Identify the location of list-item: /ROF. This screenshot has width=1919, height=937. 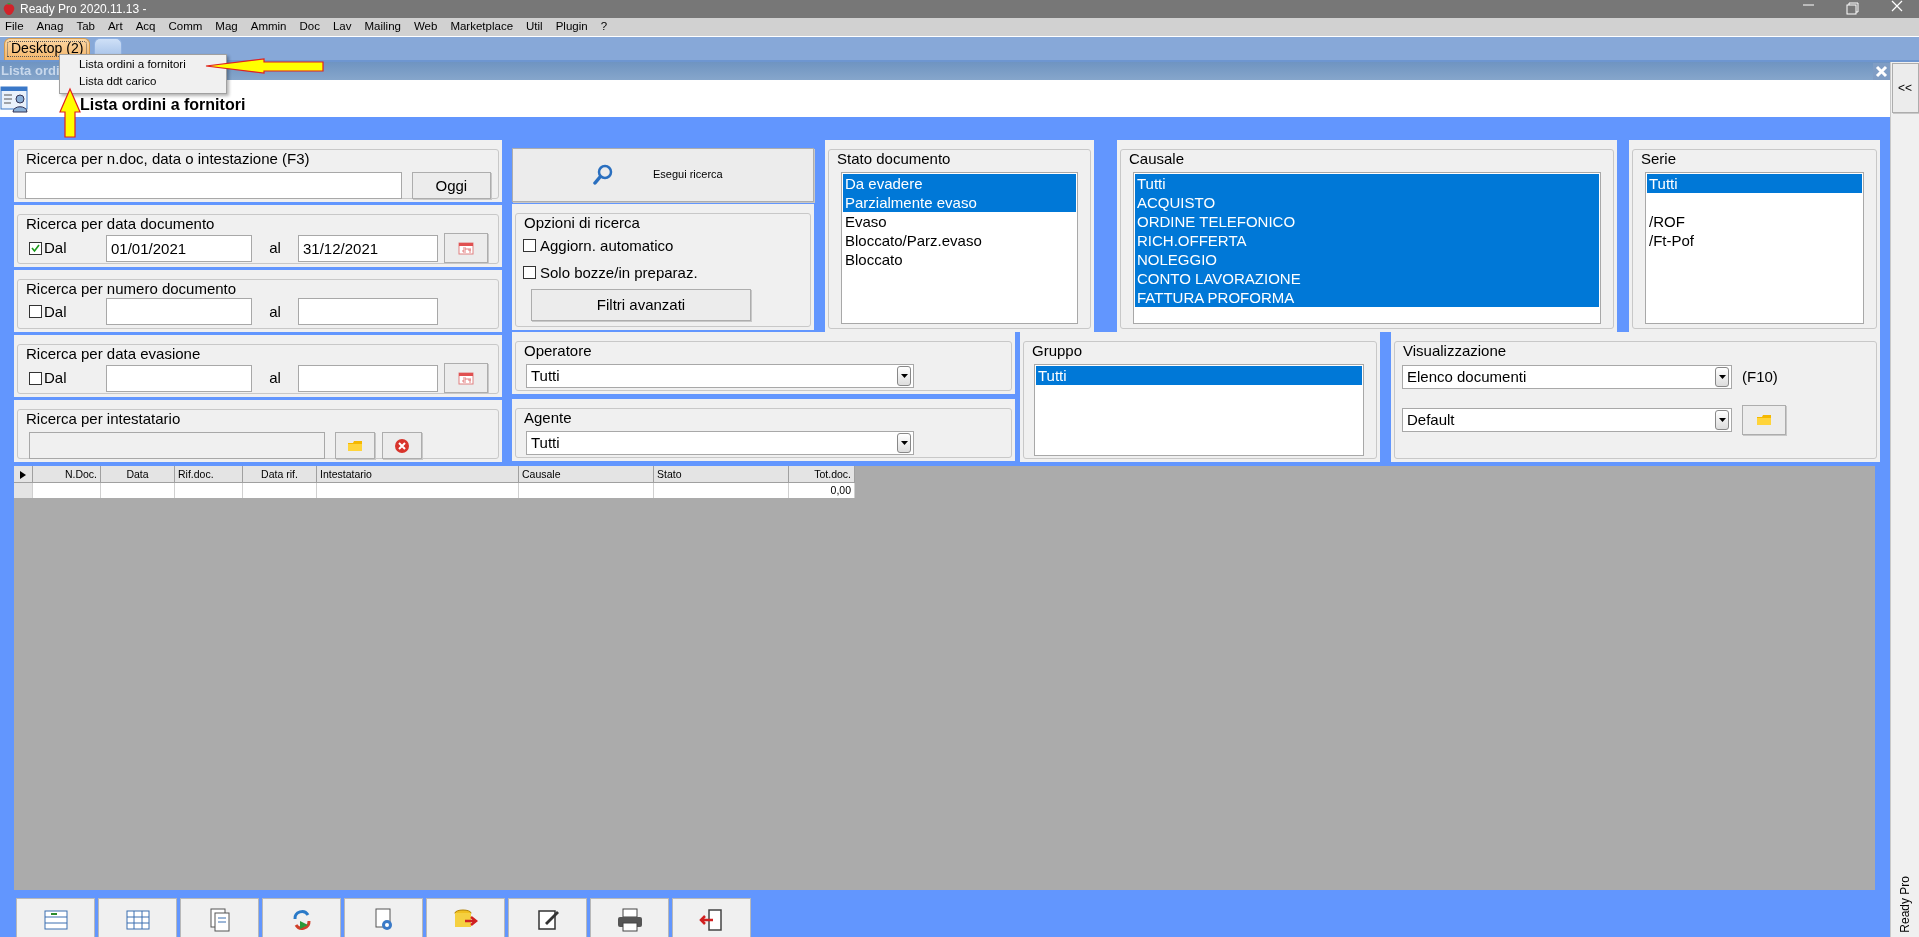
(1754, 221).